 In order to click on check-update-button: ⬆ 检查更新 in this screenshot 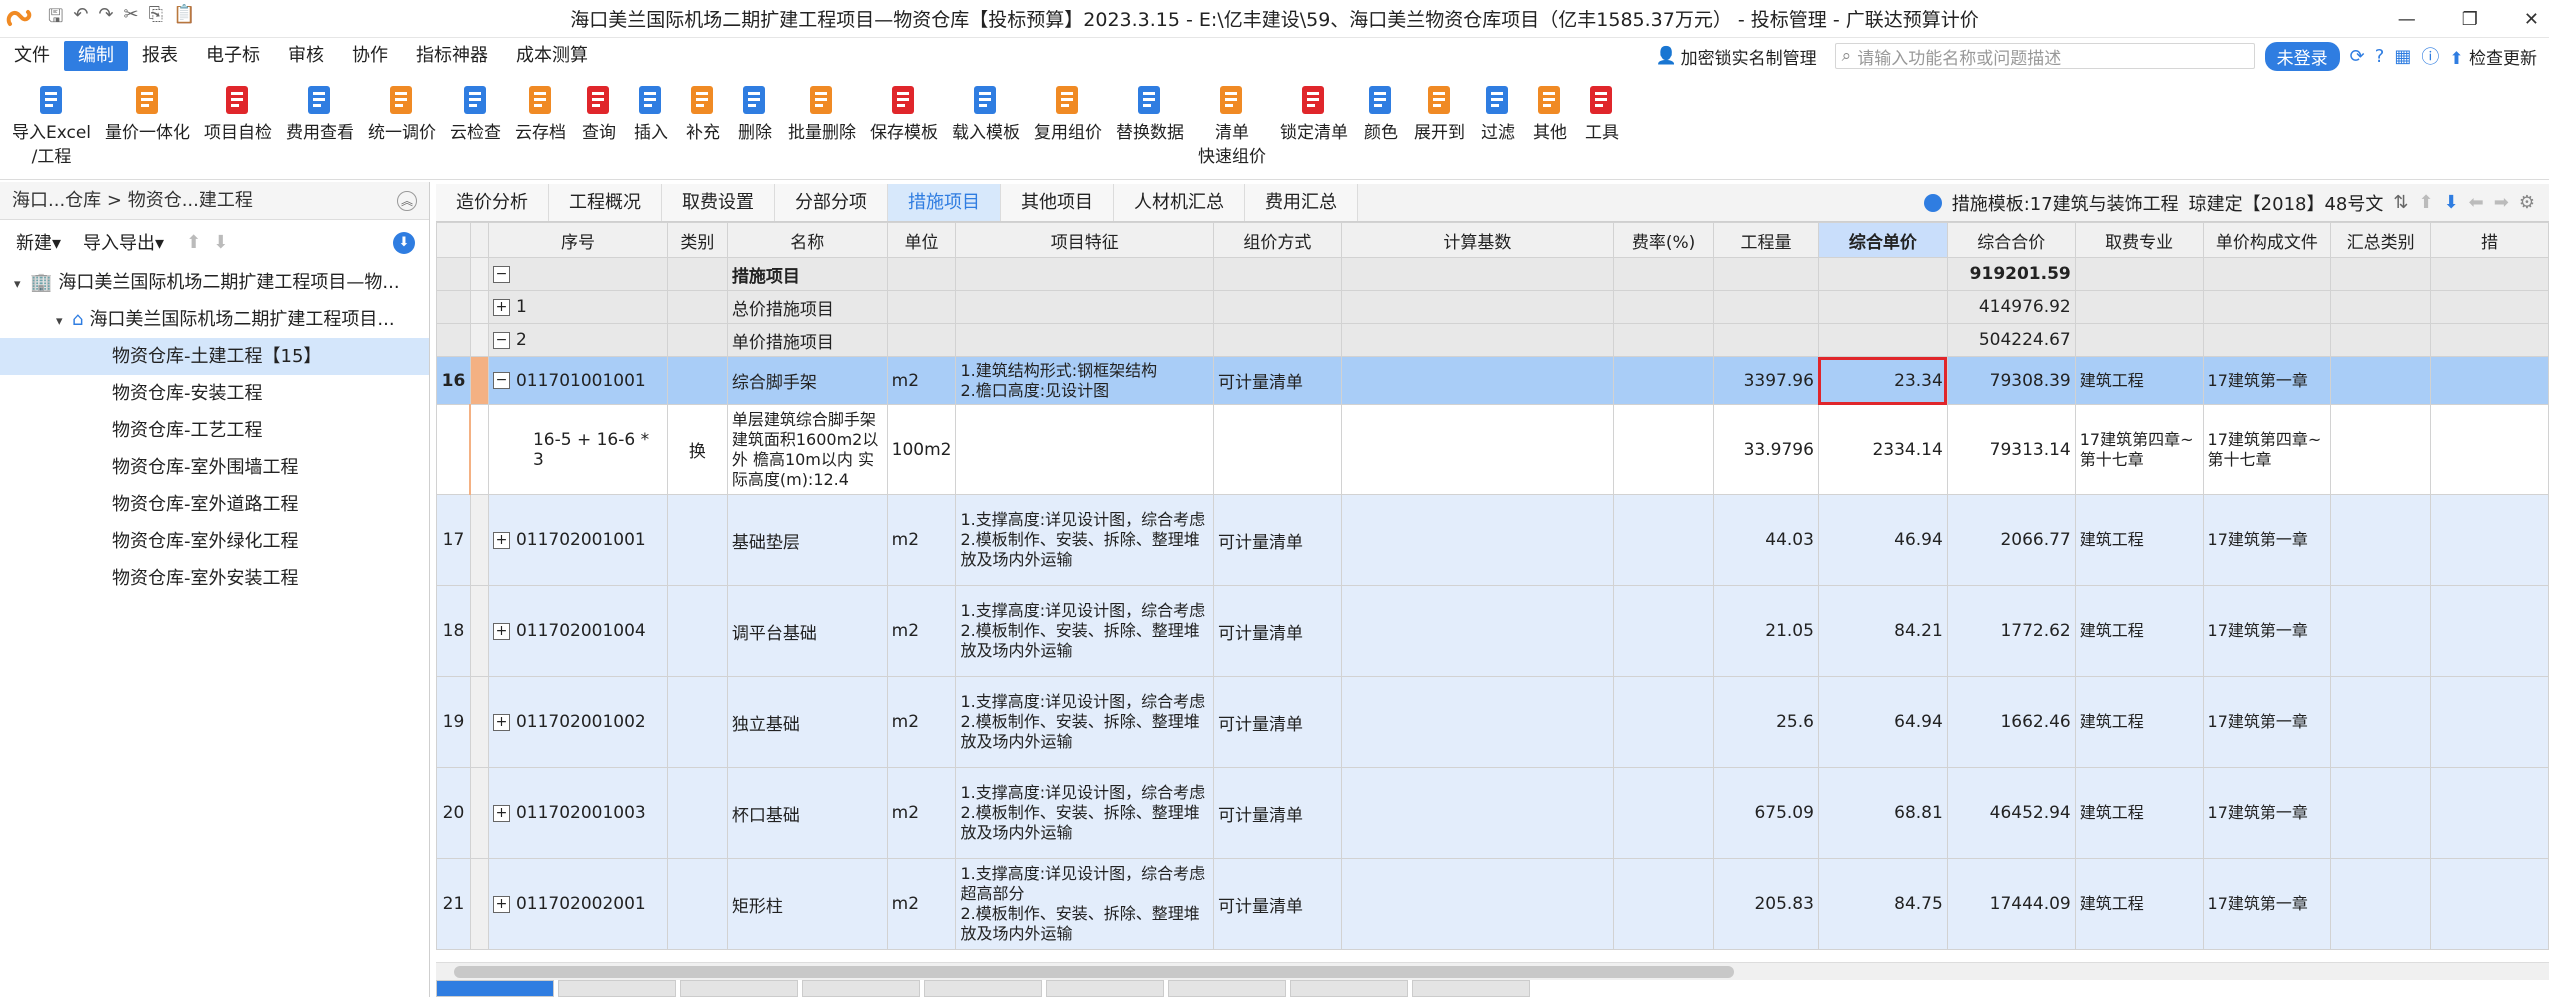, I will do `click(2493, 56)`.